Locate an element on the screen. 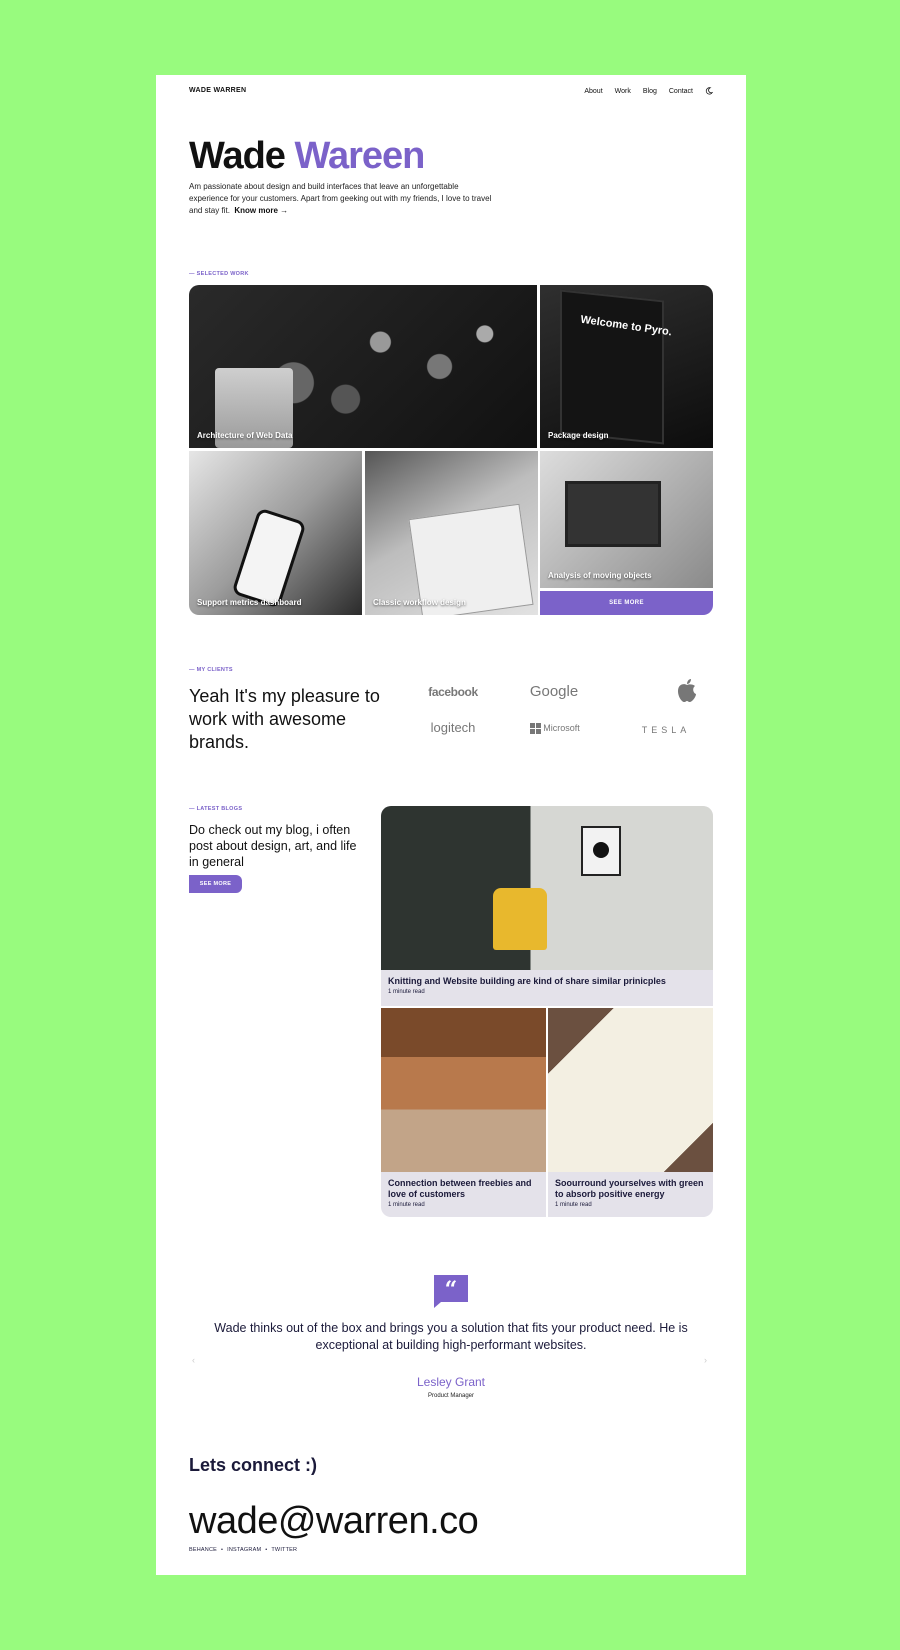  microsoft-logo: Microsoft is located at coordinates (555, 729).